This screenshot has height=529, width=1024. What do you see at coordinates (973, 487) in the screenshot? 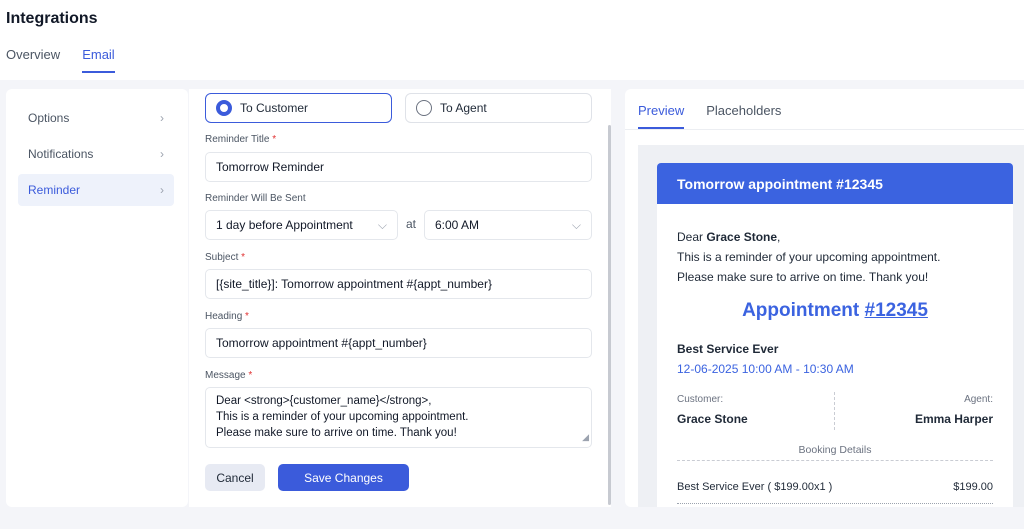
I see `line-item-price: $199.00` at bounding box center [973, 487].